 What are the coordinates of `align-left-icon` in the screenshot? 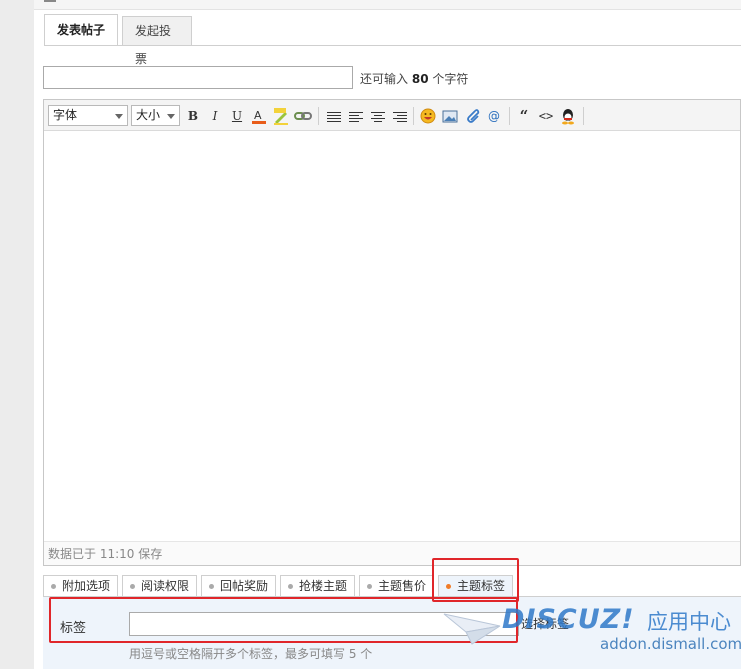 It's located at (356, 116).